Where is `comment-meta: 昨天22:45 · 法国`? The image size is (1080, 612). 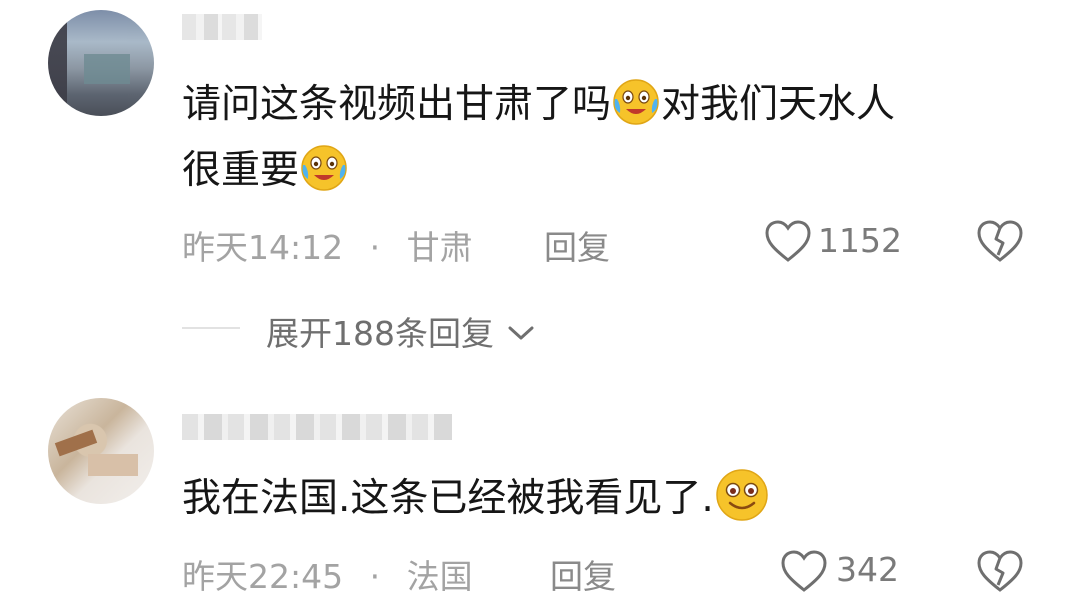 comment-meta: 昨天22:45 · 法国 is located at coordinates (327, 574).